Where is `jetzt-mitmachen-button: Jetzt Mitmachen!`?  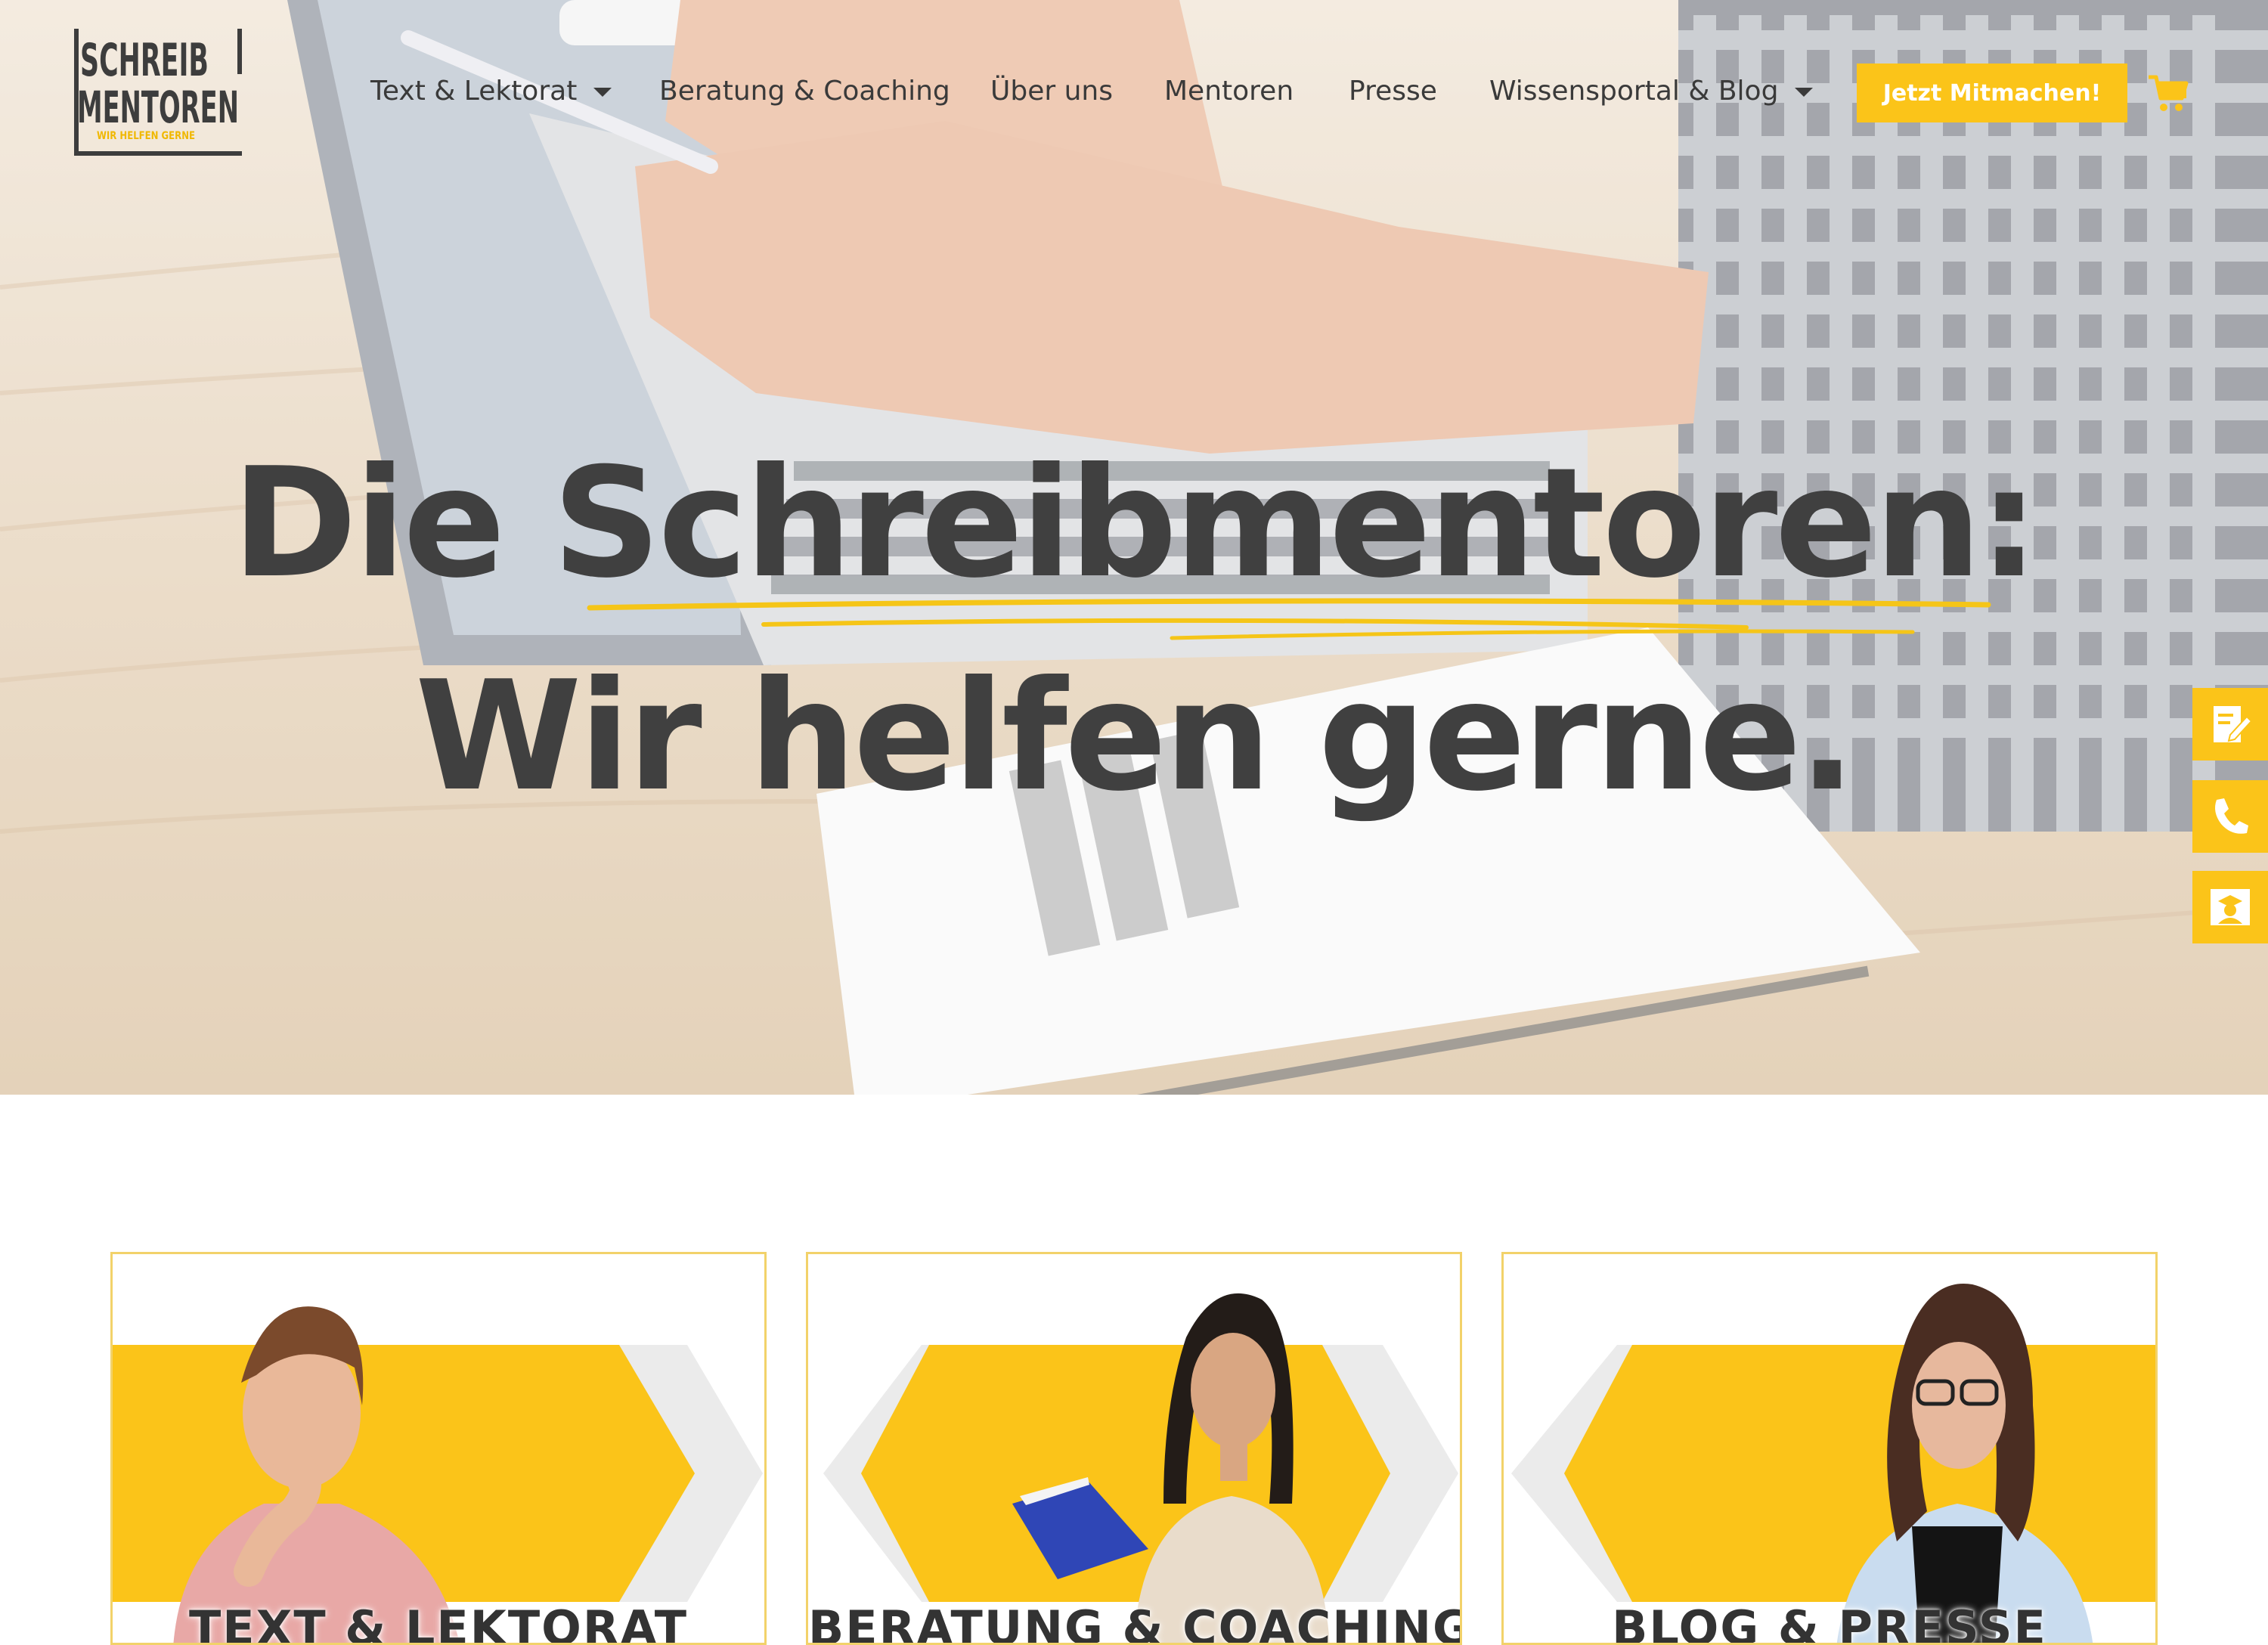
jetzt-mitmachen-button: Jetzt Mitmachen! is located at coordinates (1992, 93).